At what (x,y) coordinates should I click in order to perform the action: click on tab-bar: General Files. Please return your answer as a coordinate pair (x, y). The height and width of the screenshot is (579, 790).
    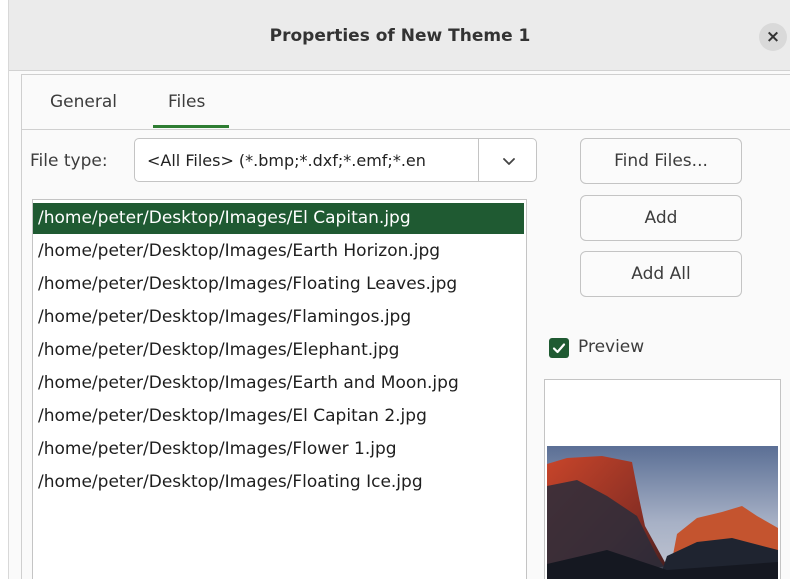
    Looking at the image, I should click on (406, 102).